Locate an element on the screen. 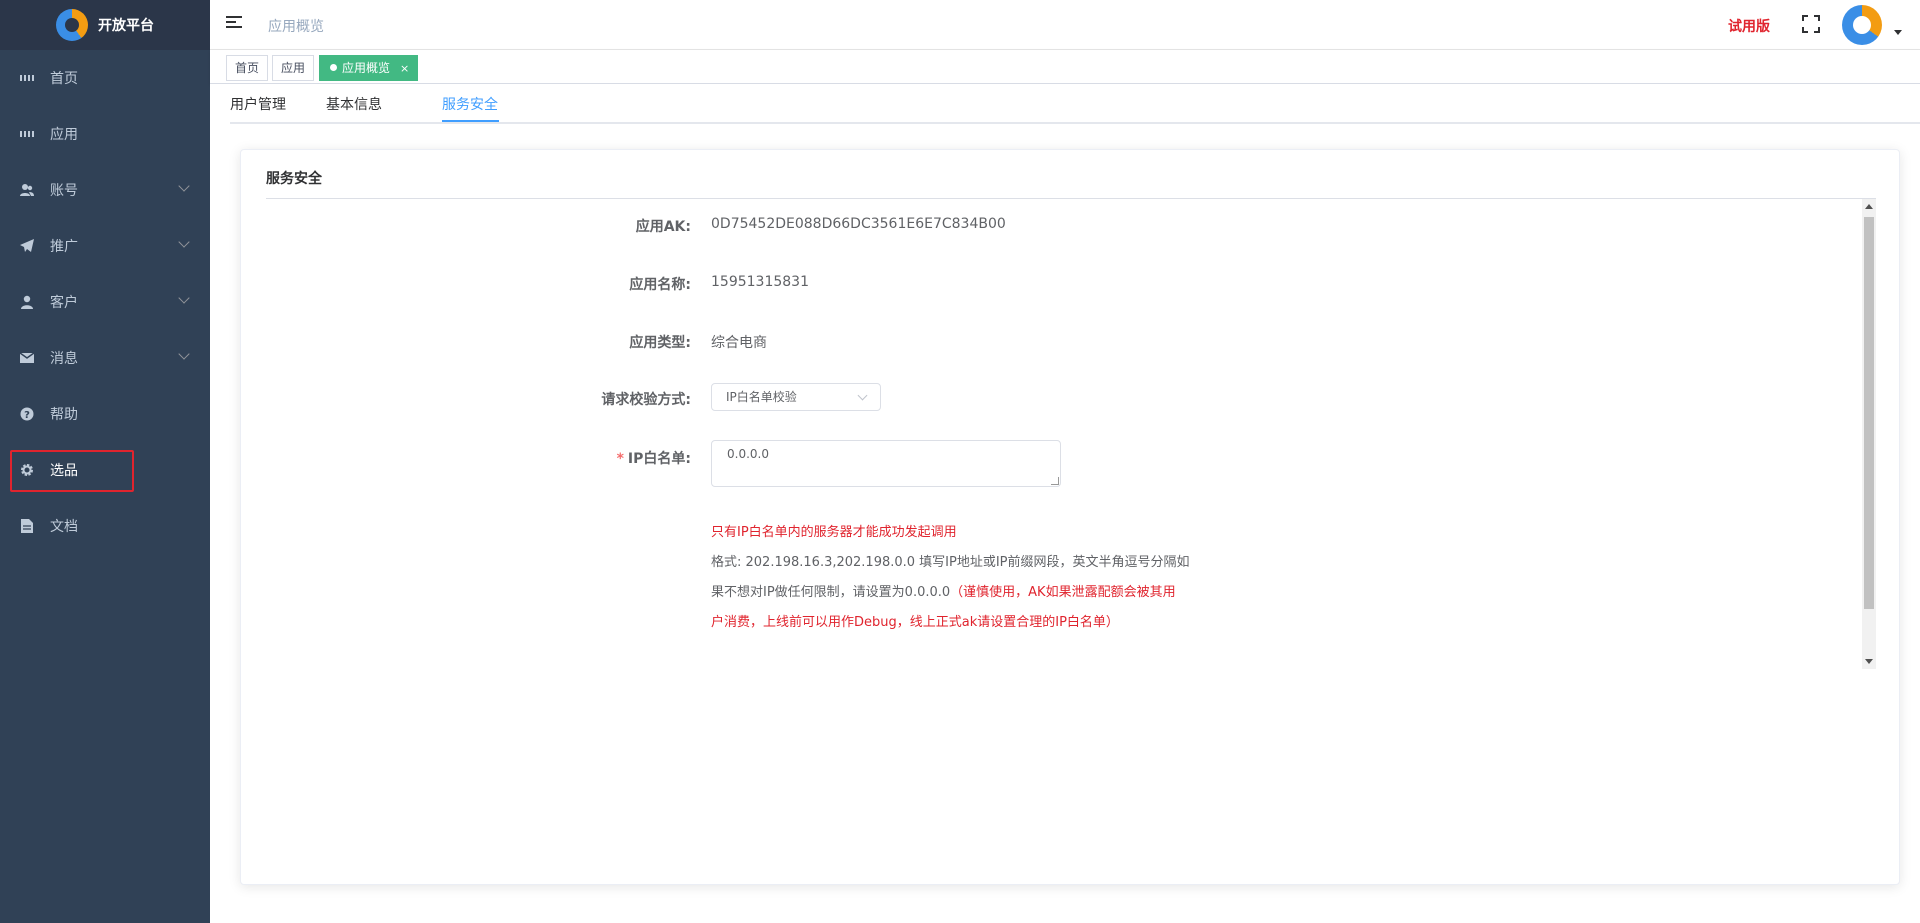  ip-whitelist-textarea: 0.0.0.0 is located at coordinates (886, 463).